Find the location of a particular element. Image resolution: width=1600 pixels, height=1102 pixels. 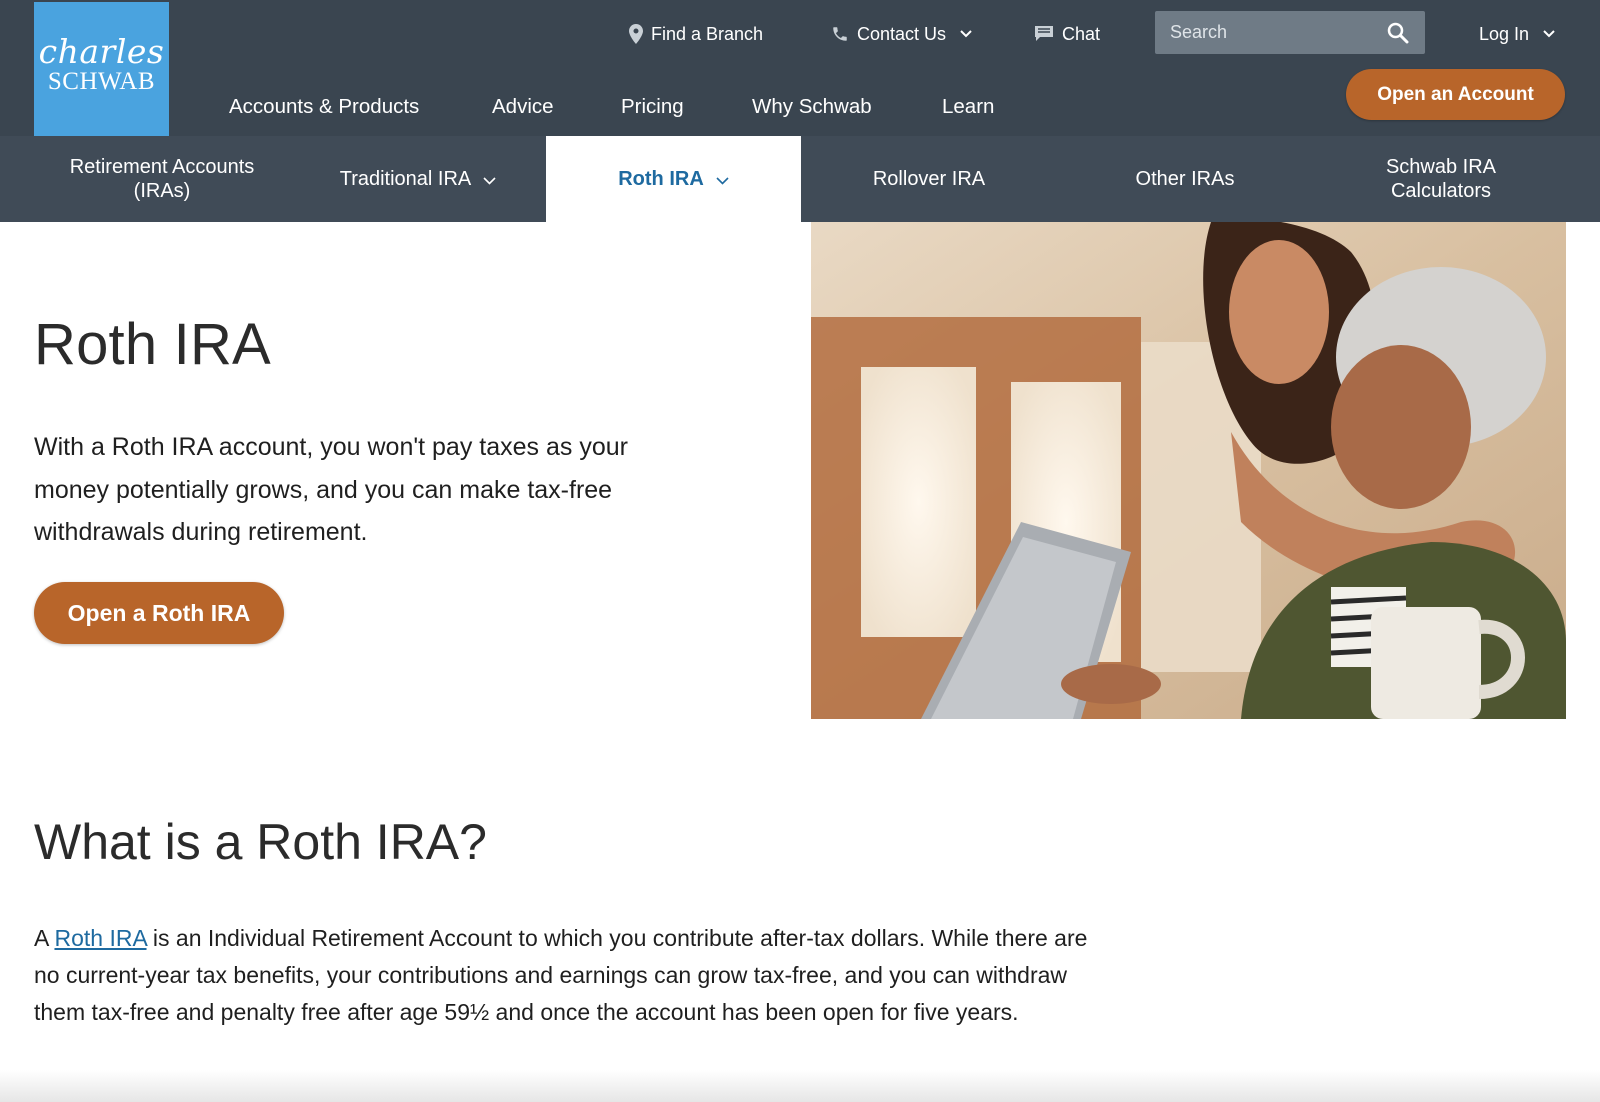

tab-traditional-ira: Traditional IRA is located at coordinates (418, 179).